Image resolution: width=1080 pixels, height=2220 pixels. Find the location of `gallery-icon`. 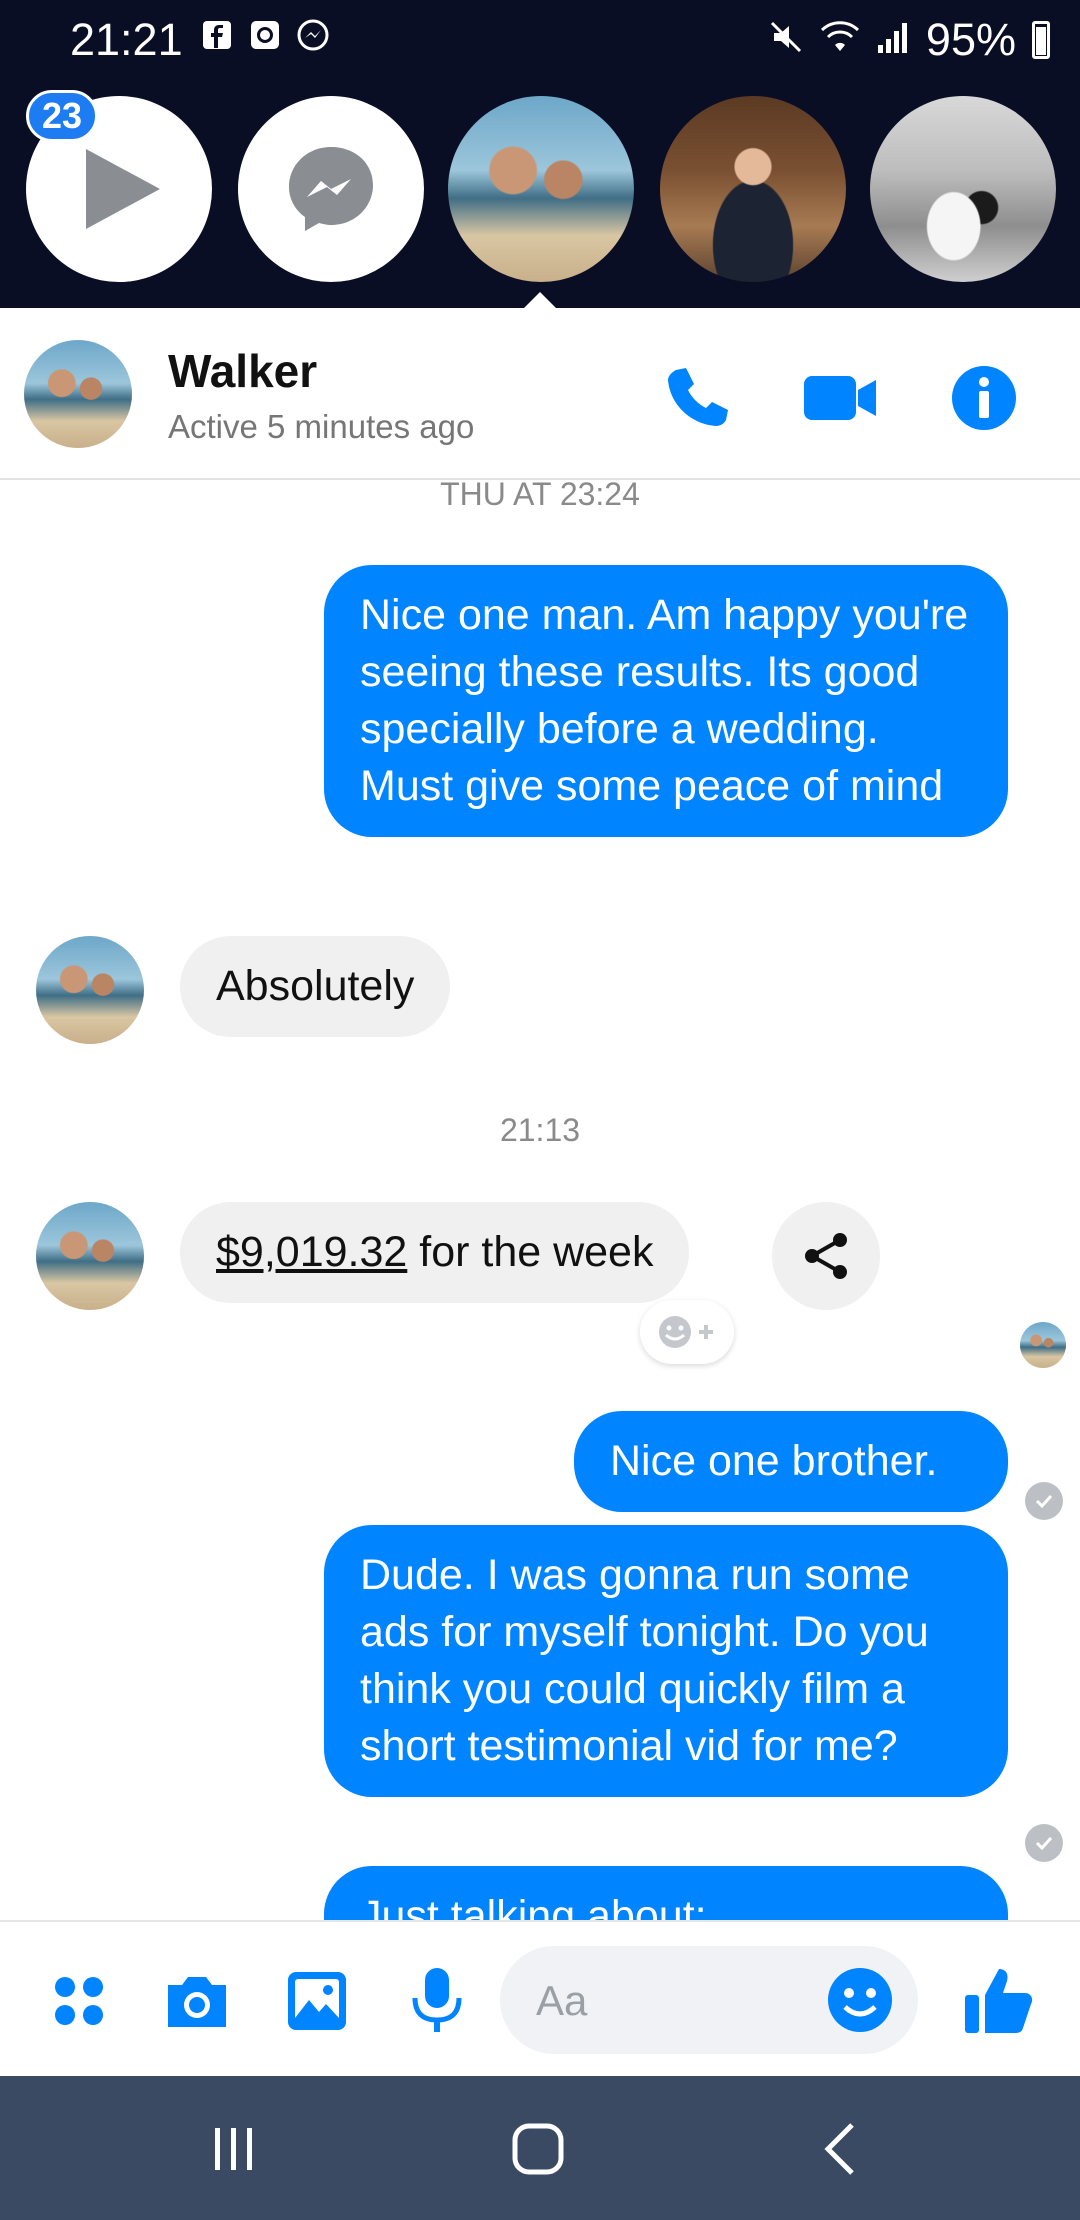

gallery-icon is located at coordinates (317, 2001).